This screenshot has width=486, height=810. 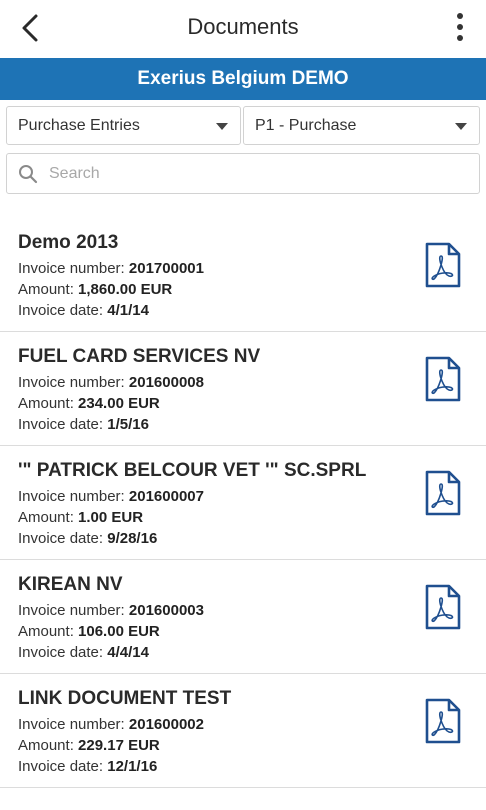 I want to click on invoice-date-line: Invoice date: 1/5/16, so click(x=83, y=424).